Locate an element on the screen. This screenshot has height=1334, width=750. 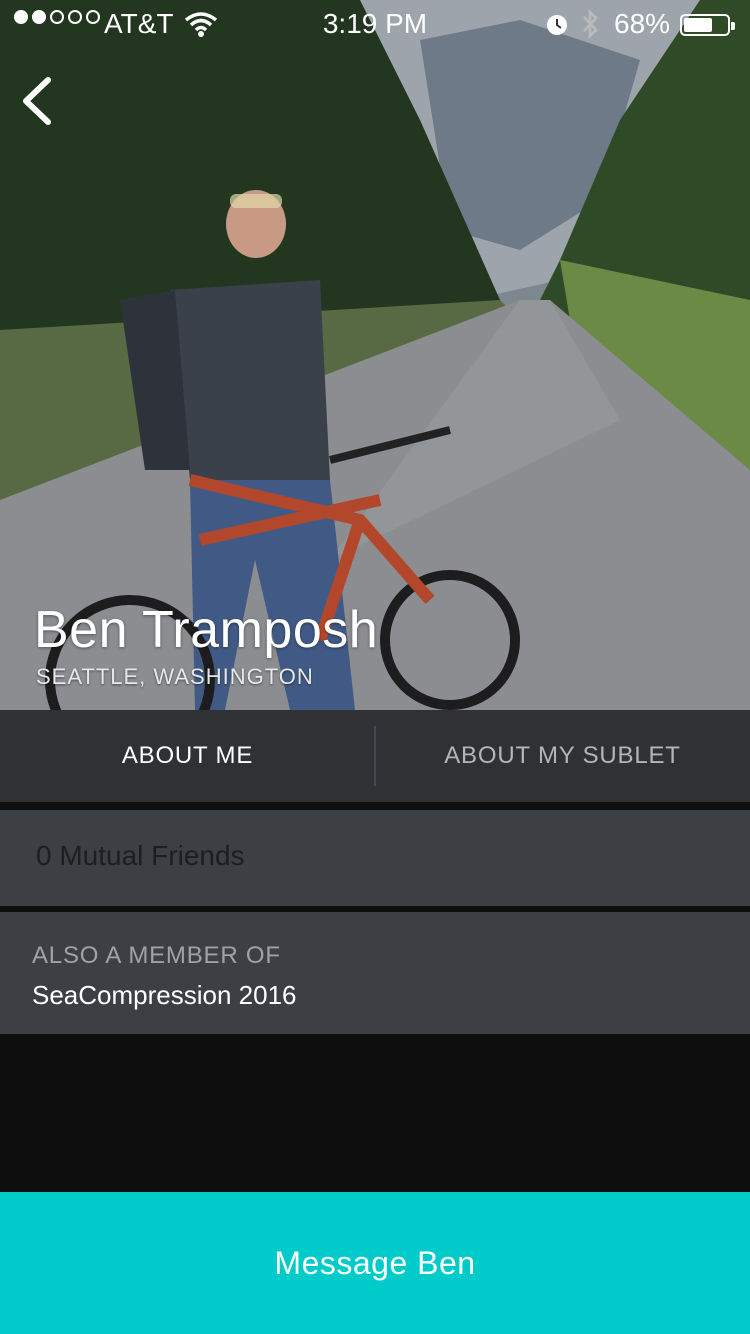
back-button is located at coordinates (38, 101).